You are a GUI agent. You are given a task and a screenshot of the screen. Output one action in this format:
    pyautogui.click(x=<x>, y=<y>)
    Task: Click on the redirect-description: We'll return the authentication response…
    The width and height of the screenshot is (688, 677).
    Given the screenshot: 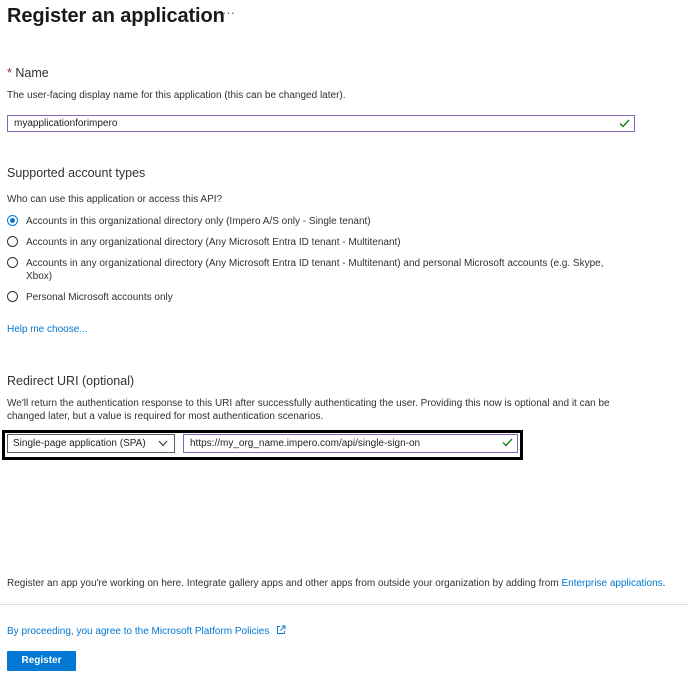 What is the action you would take?
    pyautogui.click(x=308, y=410)
    